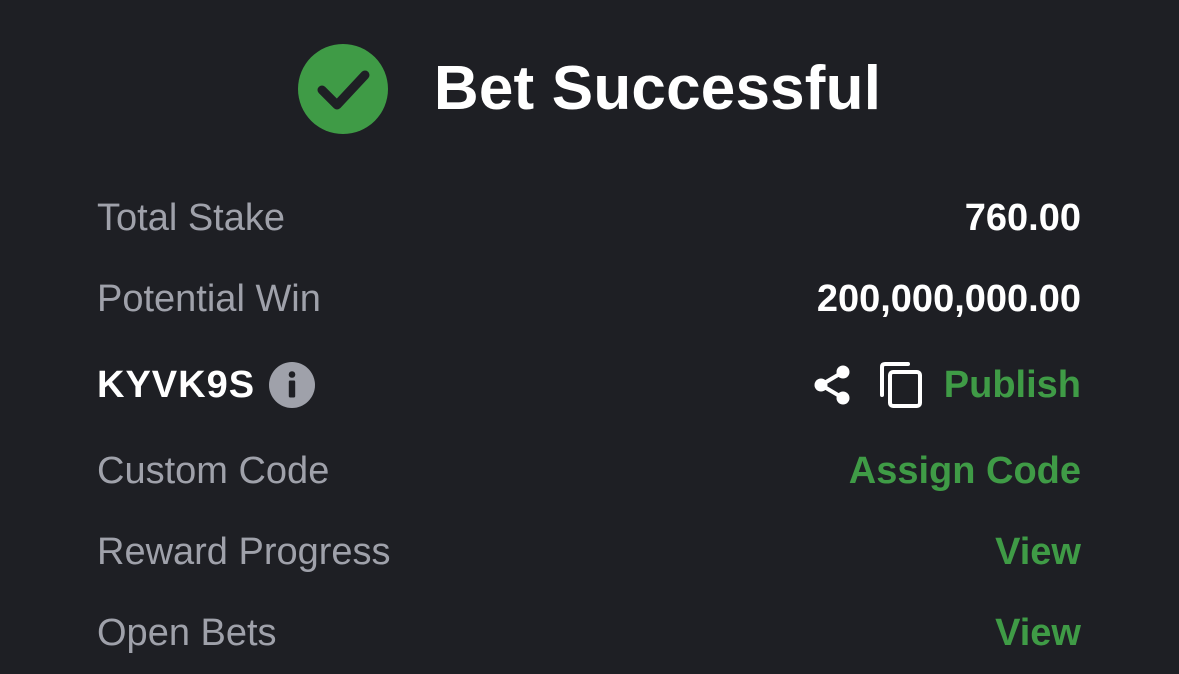 This screenshot has width=1179, height=674. I want to click on success-header: Bet Successful, so click(589, 89).